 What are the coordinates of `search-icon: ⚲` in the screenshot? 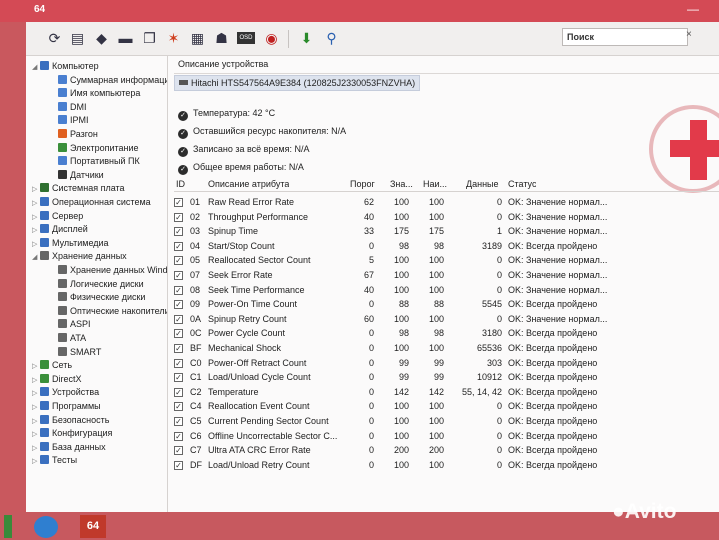 It's located at (331, 38).